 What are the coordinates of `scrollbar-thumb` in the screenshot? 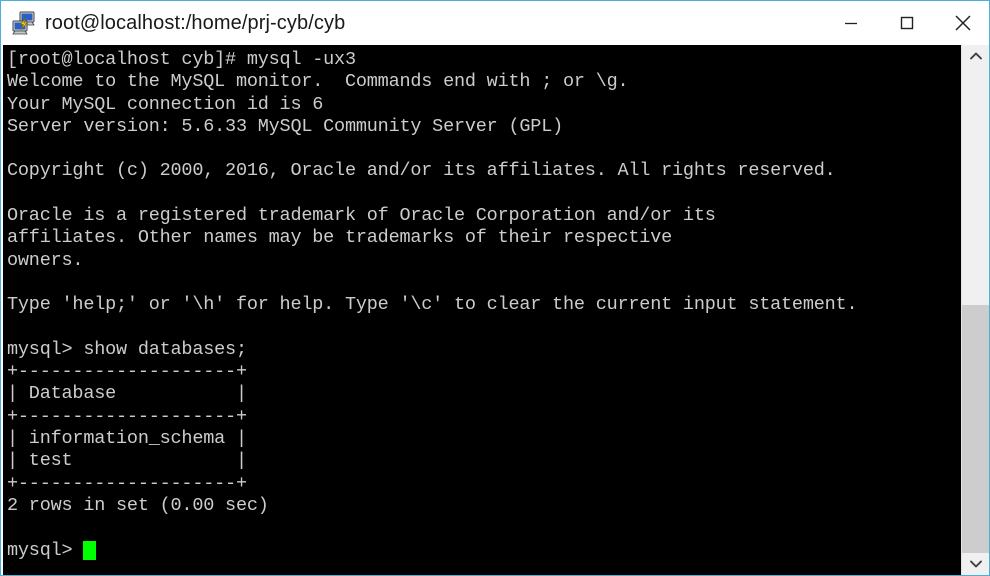 It's located at (975, 429).